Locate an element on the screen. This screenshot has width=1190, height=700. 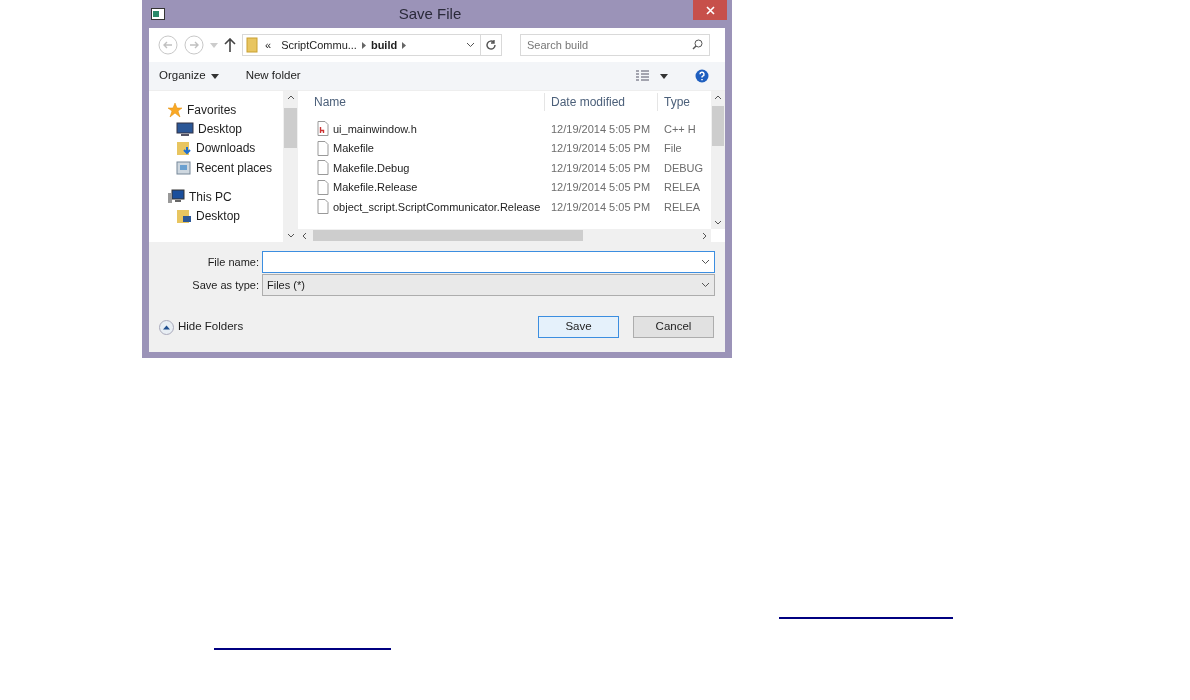
column-header: Type is located at coordinates (674, 102).